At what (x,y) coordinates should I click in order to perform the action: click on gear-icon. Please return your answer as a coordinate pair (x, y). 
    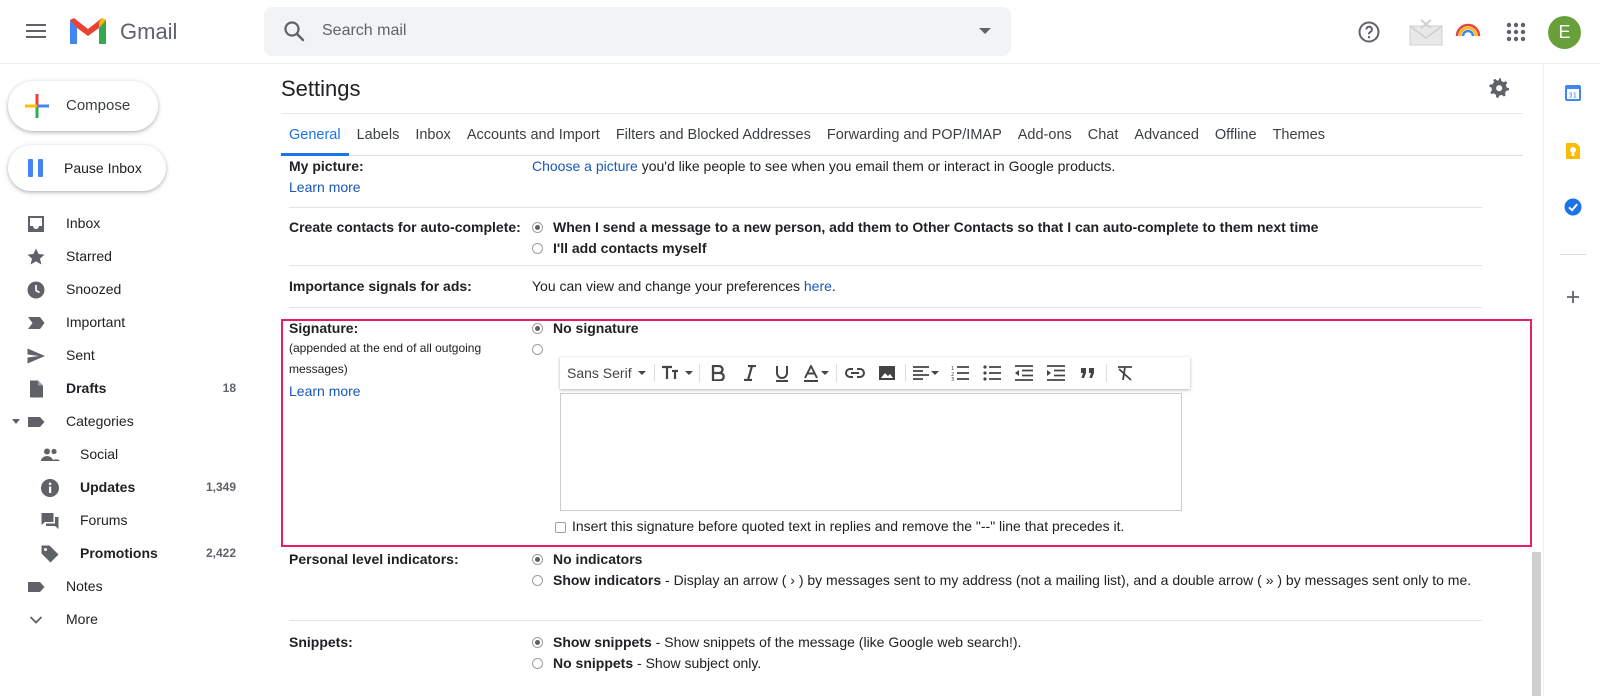
    Looking at the image, I should click on (1499, 88).